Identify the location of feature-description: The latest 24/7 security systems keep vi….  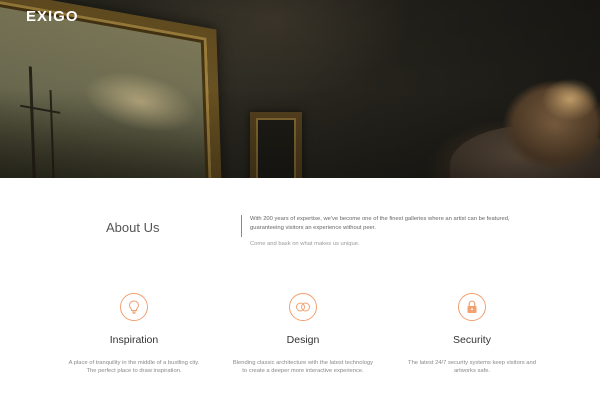
(472, 367).